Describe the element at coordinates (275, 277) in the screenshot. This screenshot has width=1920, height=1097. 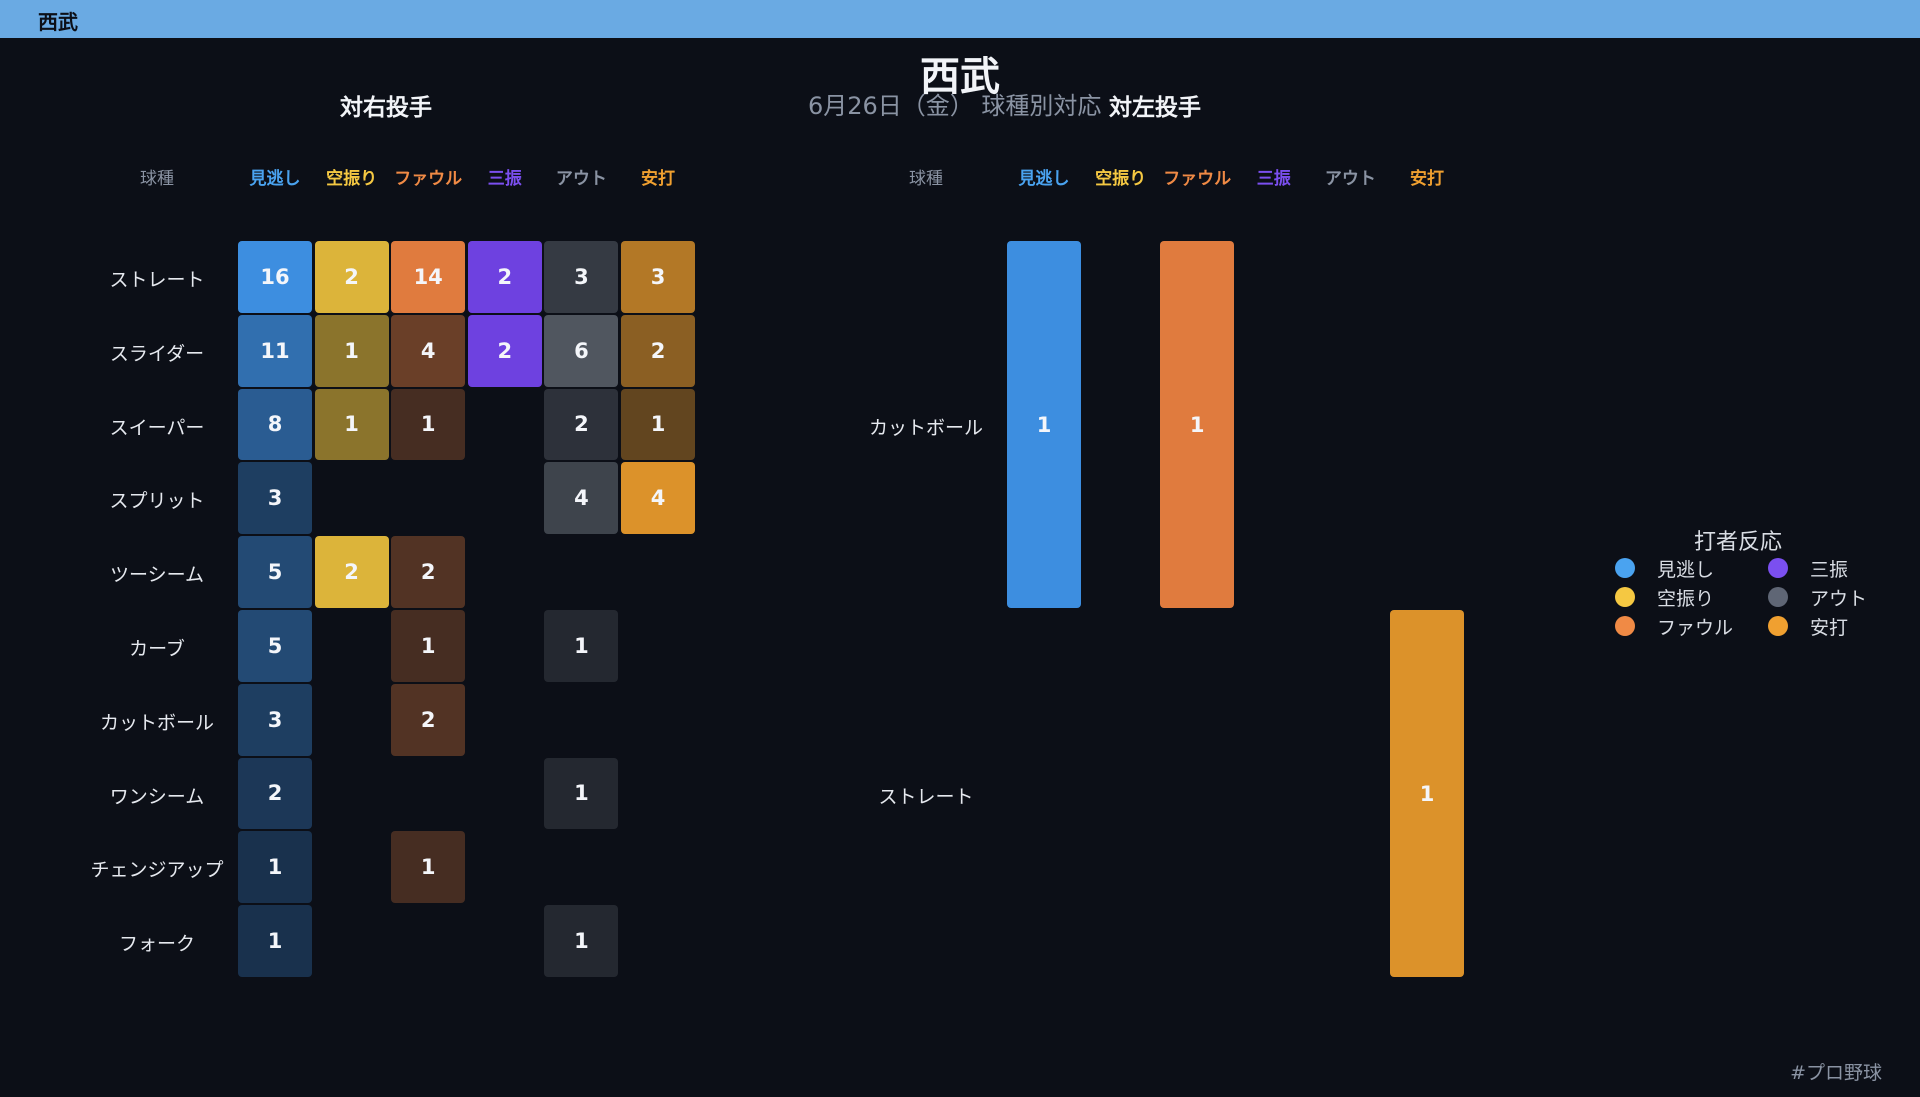
I see `heatmap-cell: 16` at that location.